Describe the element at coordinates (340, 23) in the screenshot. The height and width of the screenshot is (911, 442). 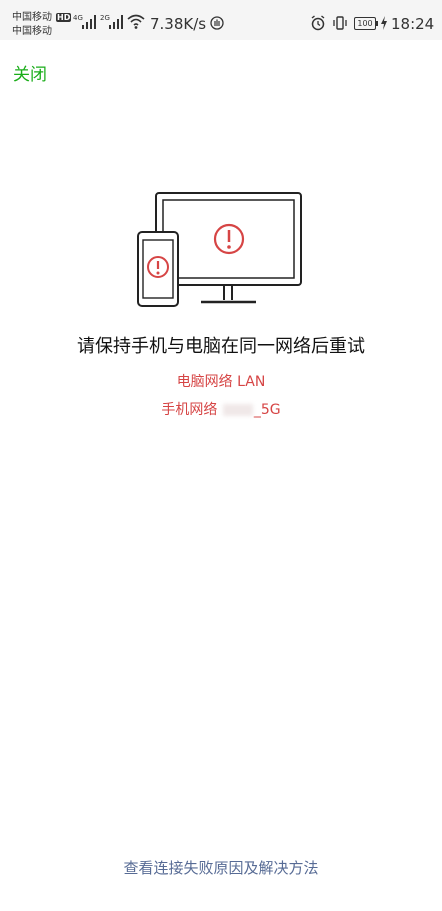
I see `vibrate-icon` at that location.